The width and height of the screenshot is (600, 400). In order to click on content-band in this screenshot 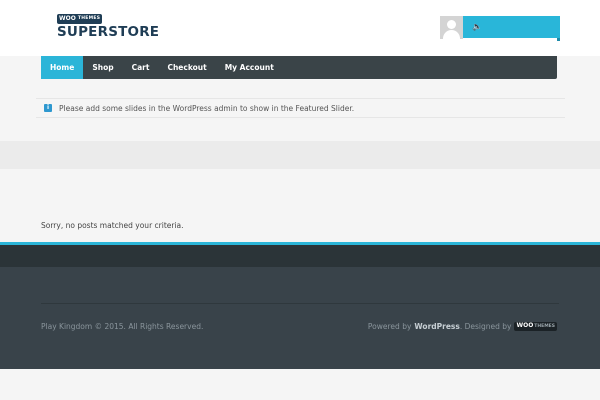, I will do `click(300, 155)`.